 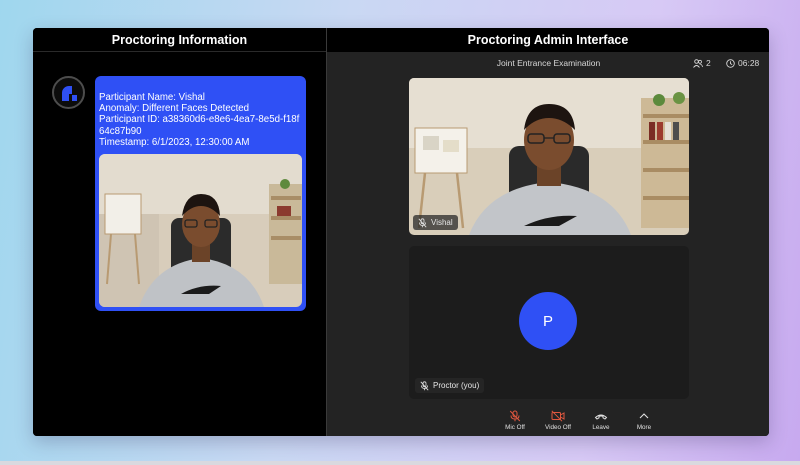 What do you see at coordinates (730, 63) in the screenshot?
I see `clock-icon` at bounding box center [730, 63].